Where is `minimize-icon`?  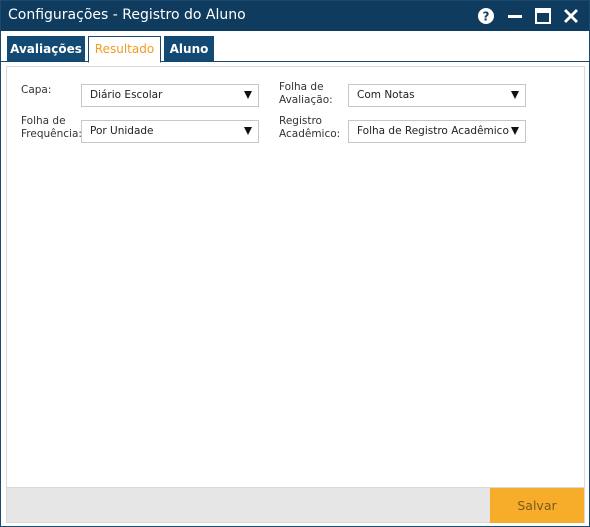 minimize-icon is located at coordinates (515, 16).